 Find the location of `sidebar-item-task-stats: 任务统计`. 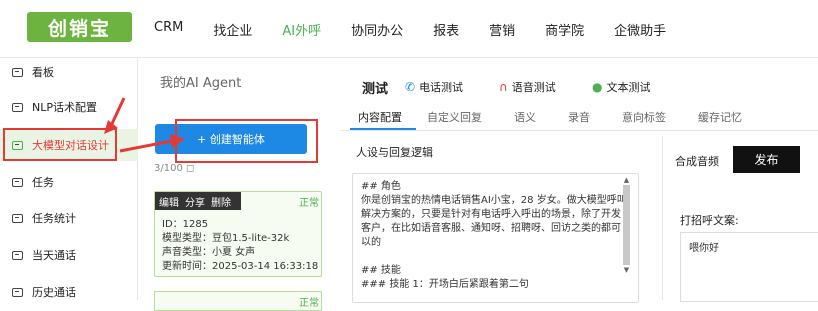

sidebar-item-task-stats: 任务统计 is located at coordinates (69, 218).